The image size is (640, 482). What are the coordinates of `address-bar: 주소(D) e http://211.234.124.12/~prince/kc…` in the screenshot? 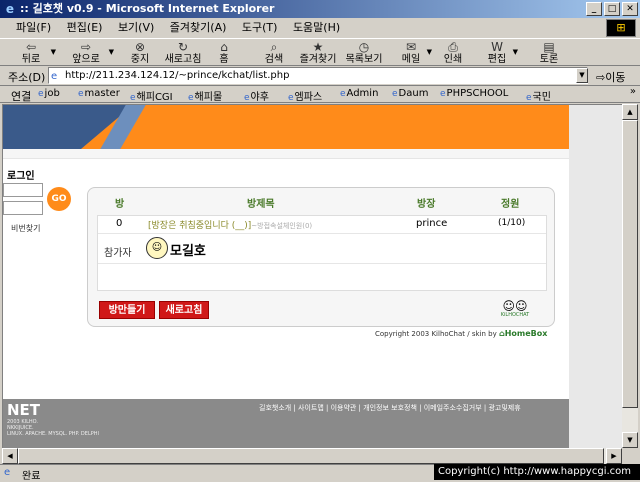 It's located at (320, 76).